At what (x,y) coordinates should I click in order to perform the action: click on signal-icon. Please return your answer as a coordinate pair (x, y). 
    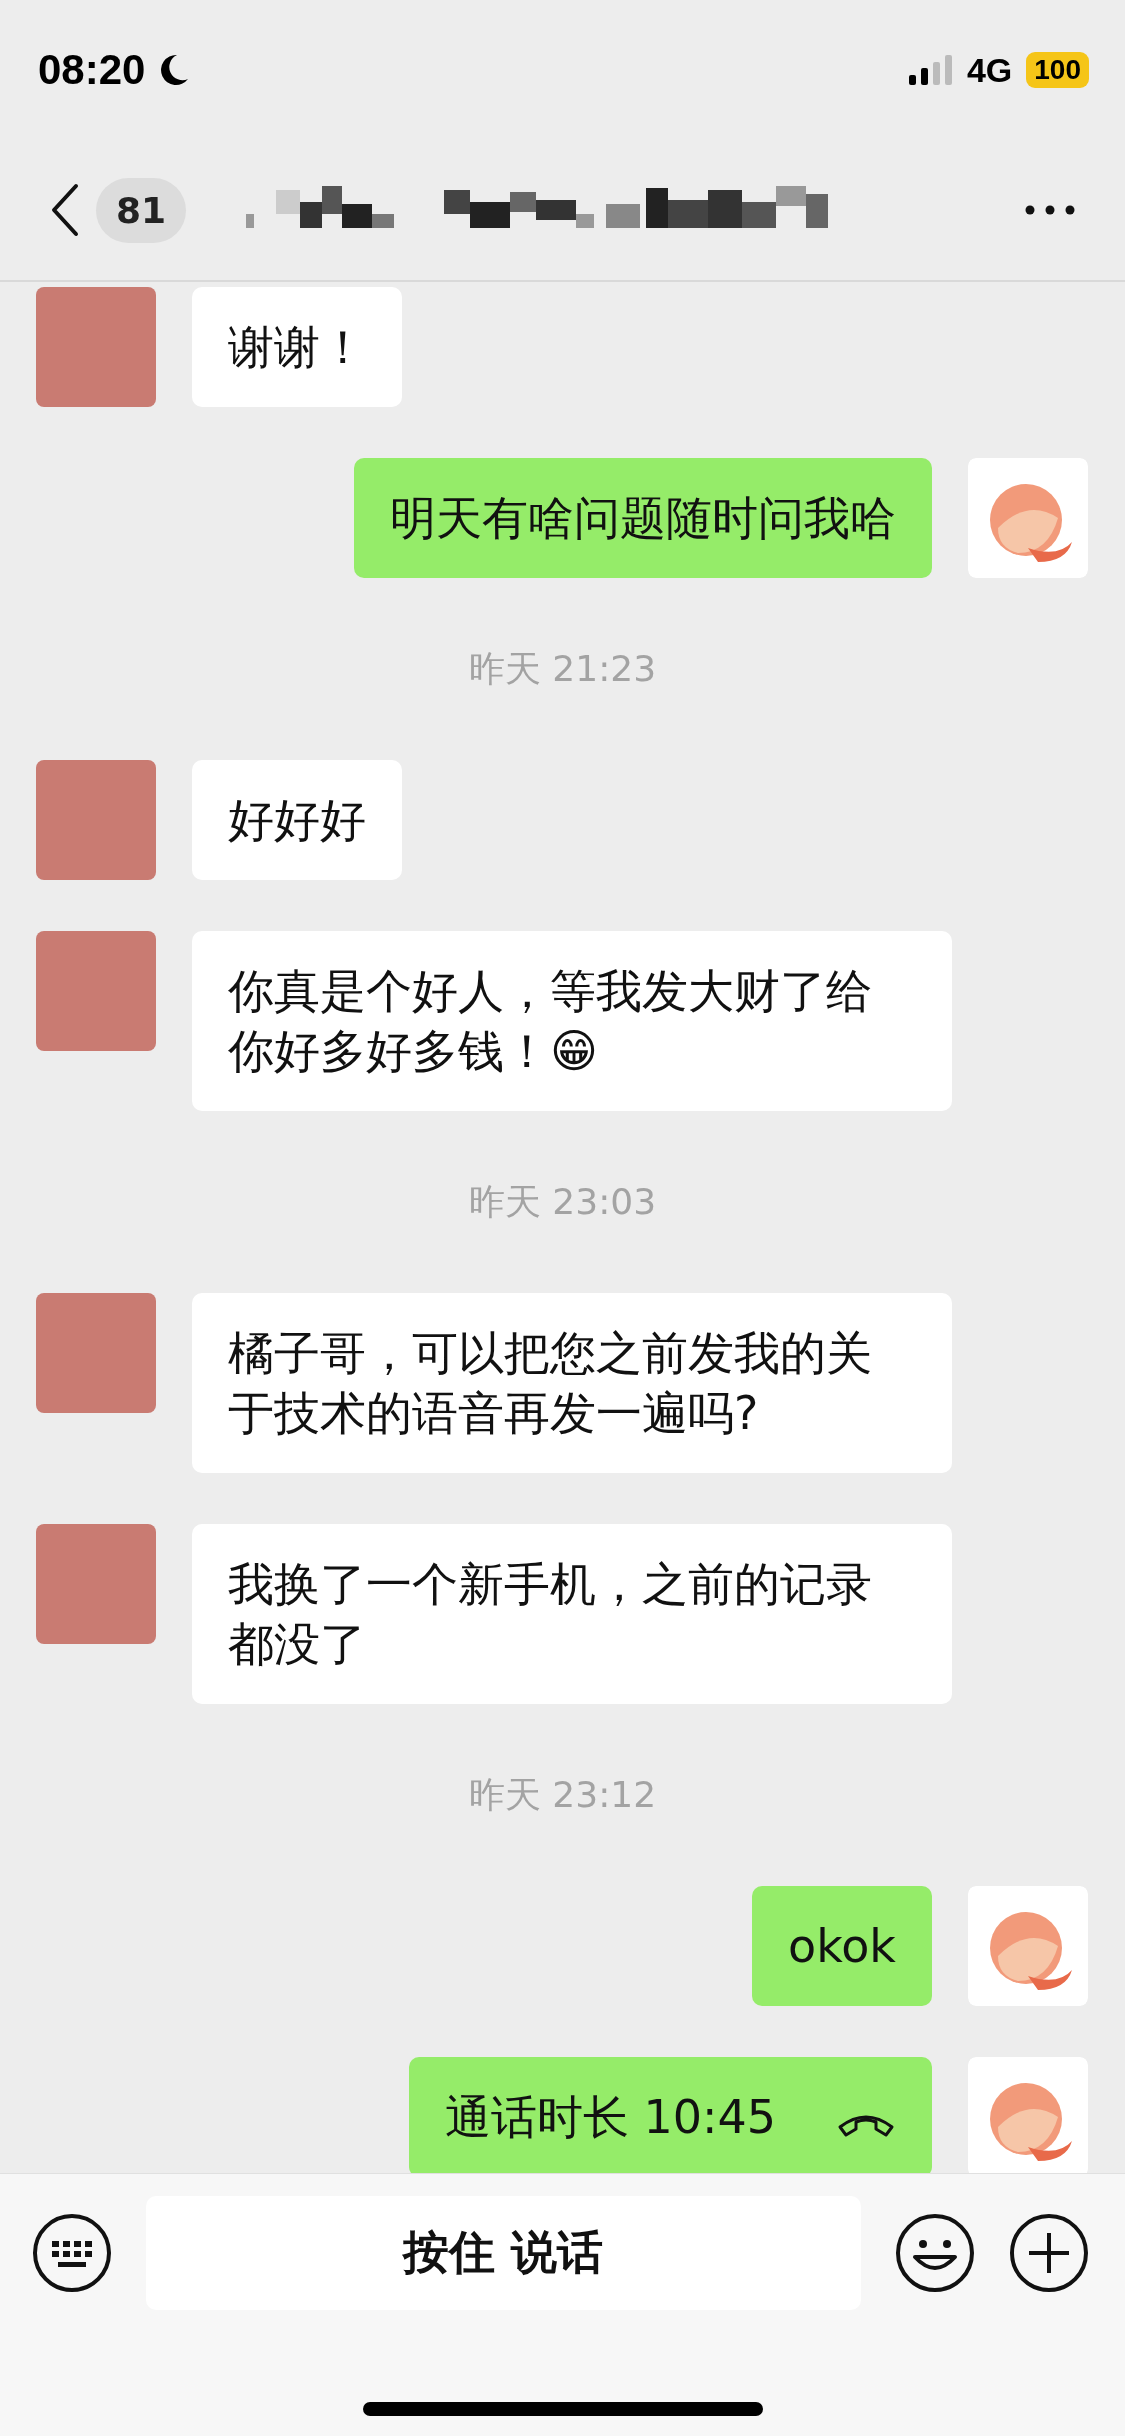
    Looking at the image, I should click on (930, 70).